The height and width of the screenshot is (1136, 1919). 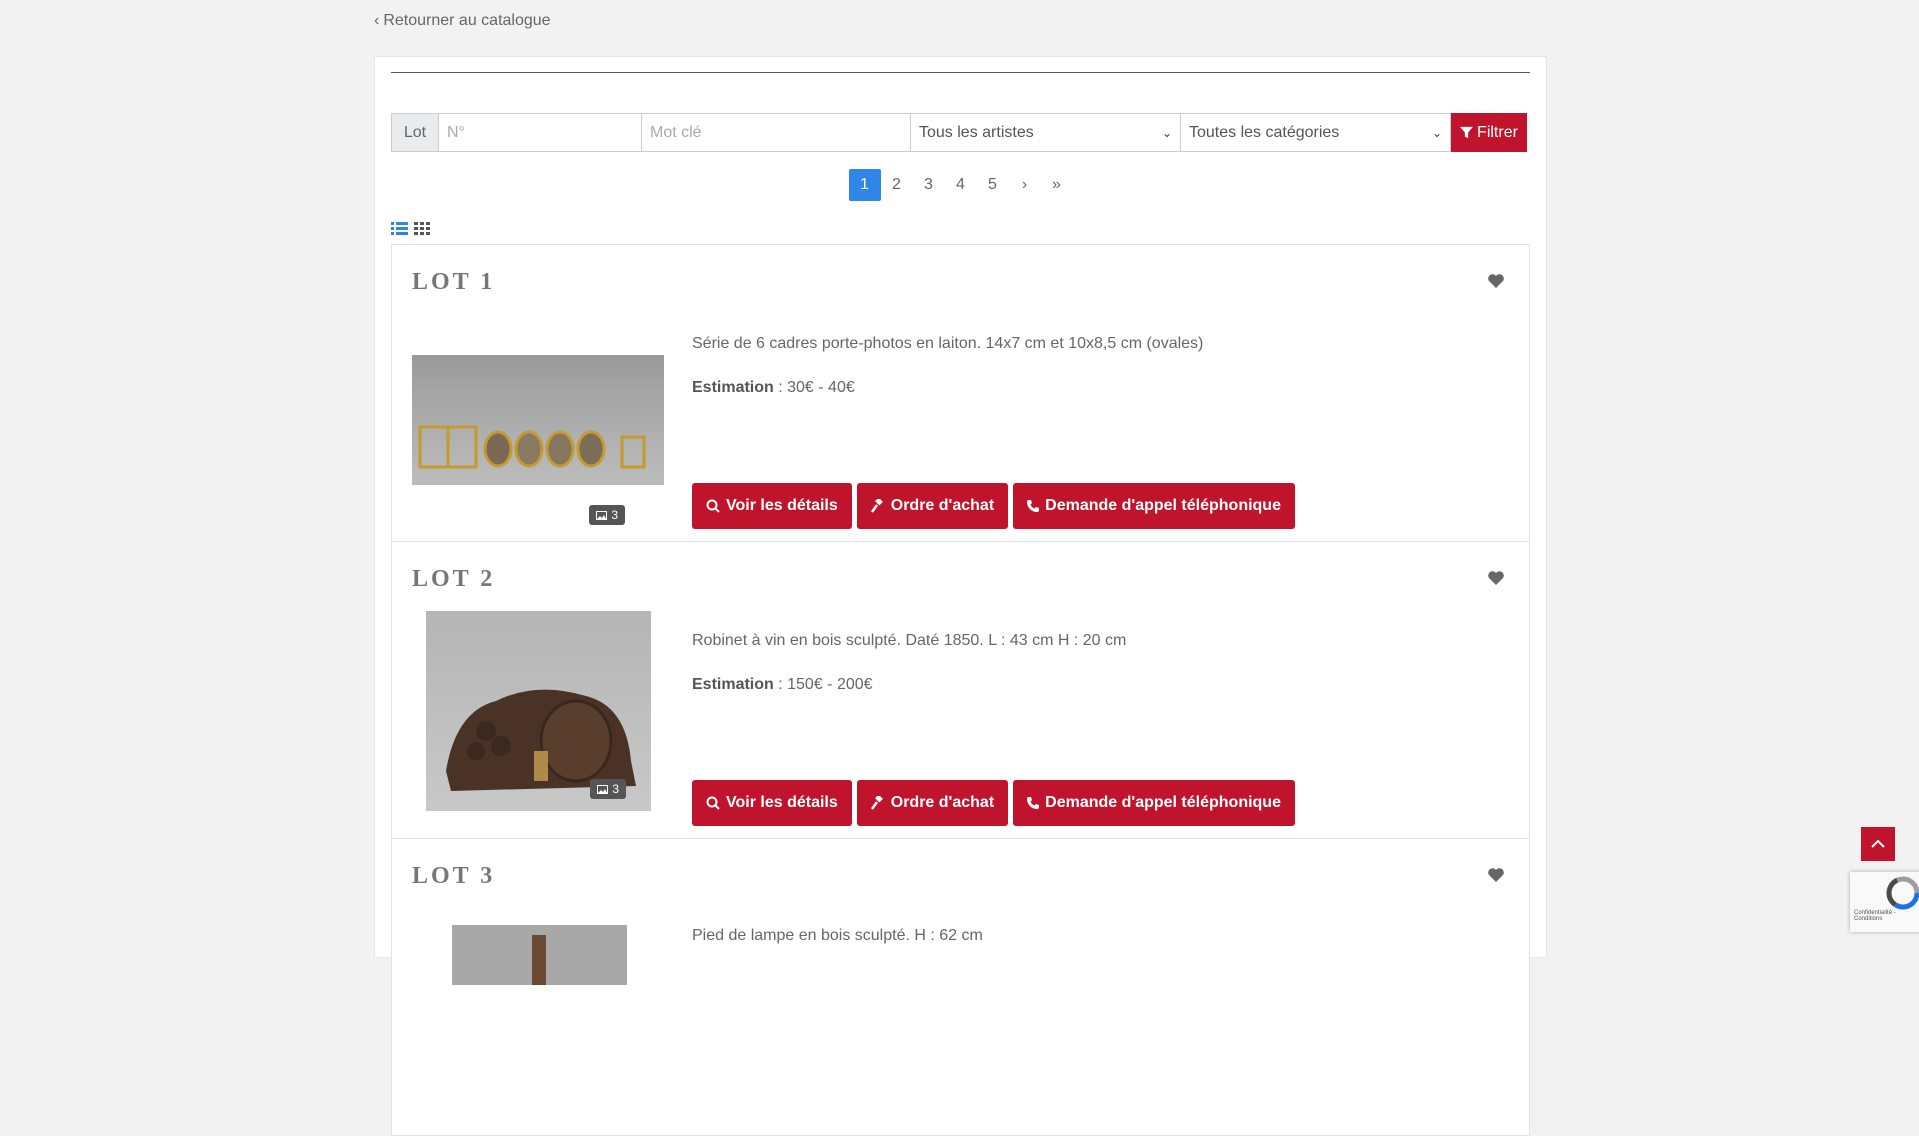 What do you see at coordinates (897, 185) in the screenshot?
I see `page-2: 2` at bounding box center [897, 185].